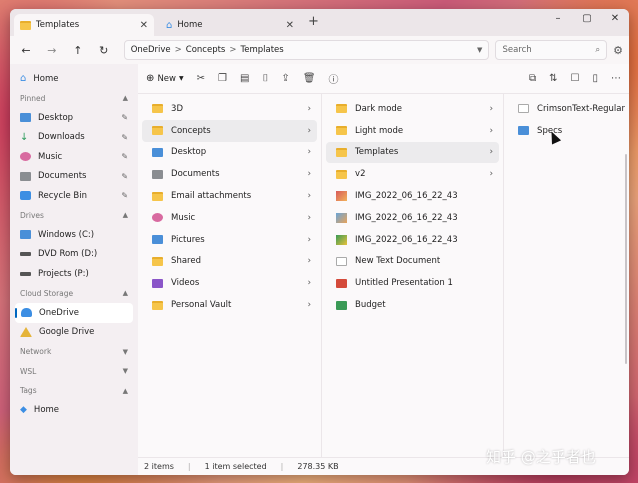 This screenshot has width=638, height=483. Describe the element at coordinates (84, 25) in the screenshot. I see `tab-templates: Templates ✕` at that location.